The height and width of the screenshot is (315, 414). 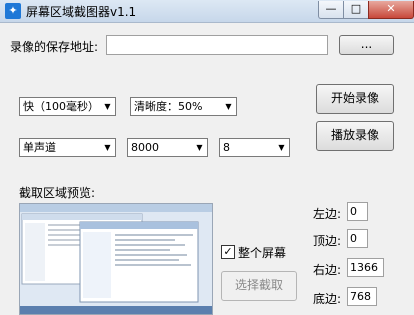 I want to click on bird-icon: ✦, so click(x=13, y=11).